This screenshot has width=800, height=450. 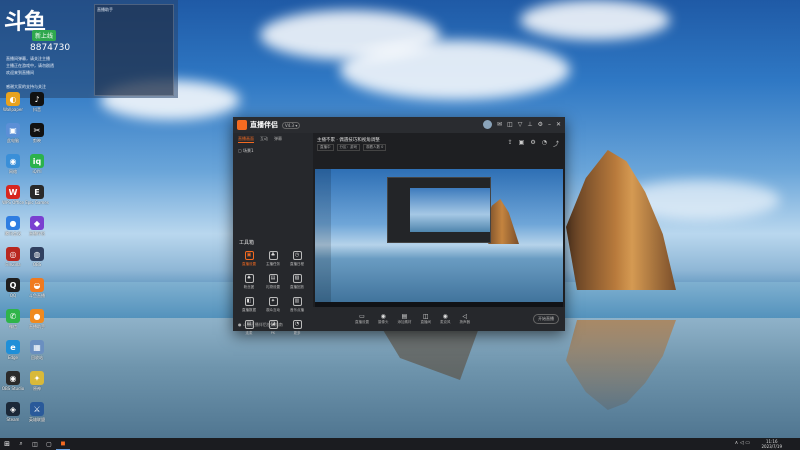 What do you see at coordinates (105, 9) in the screenshot?
I see `overlay-panel-title: 直播助手` at bounding box center [105, 9].